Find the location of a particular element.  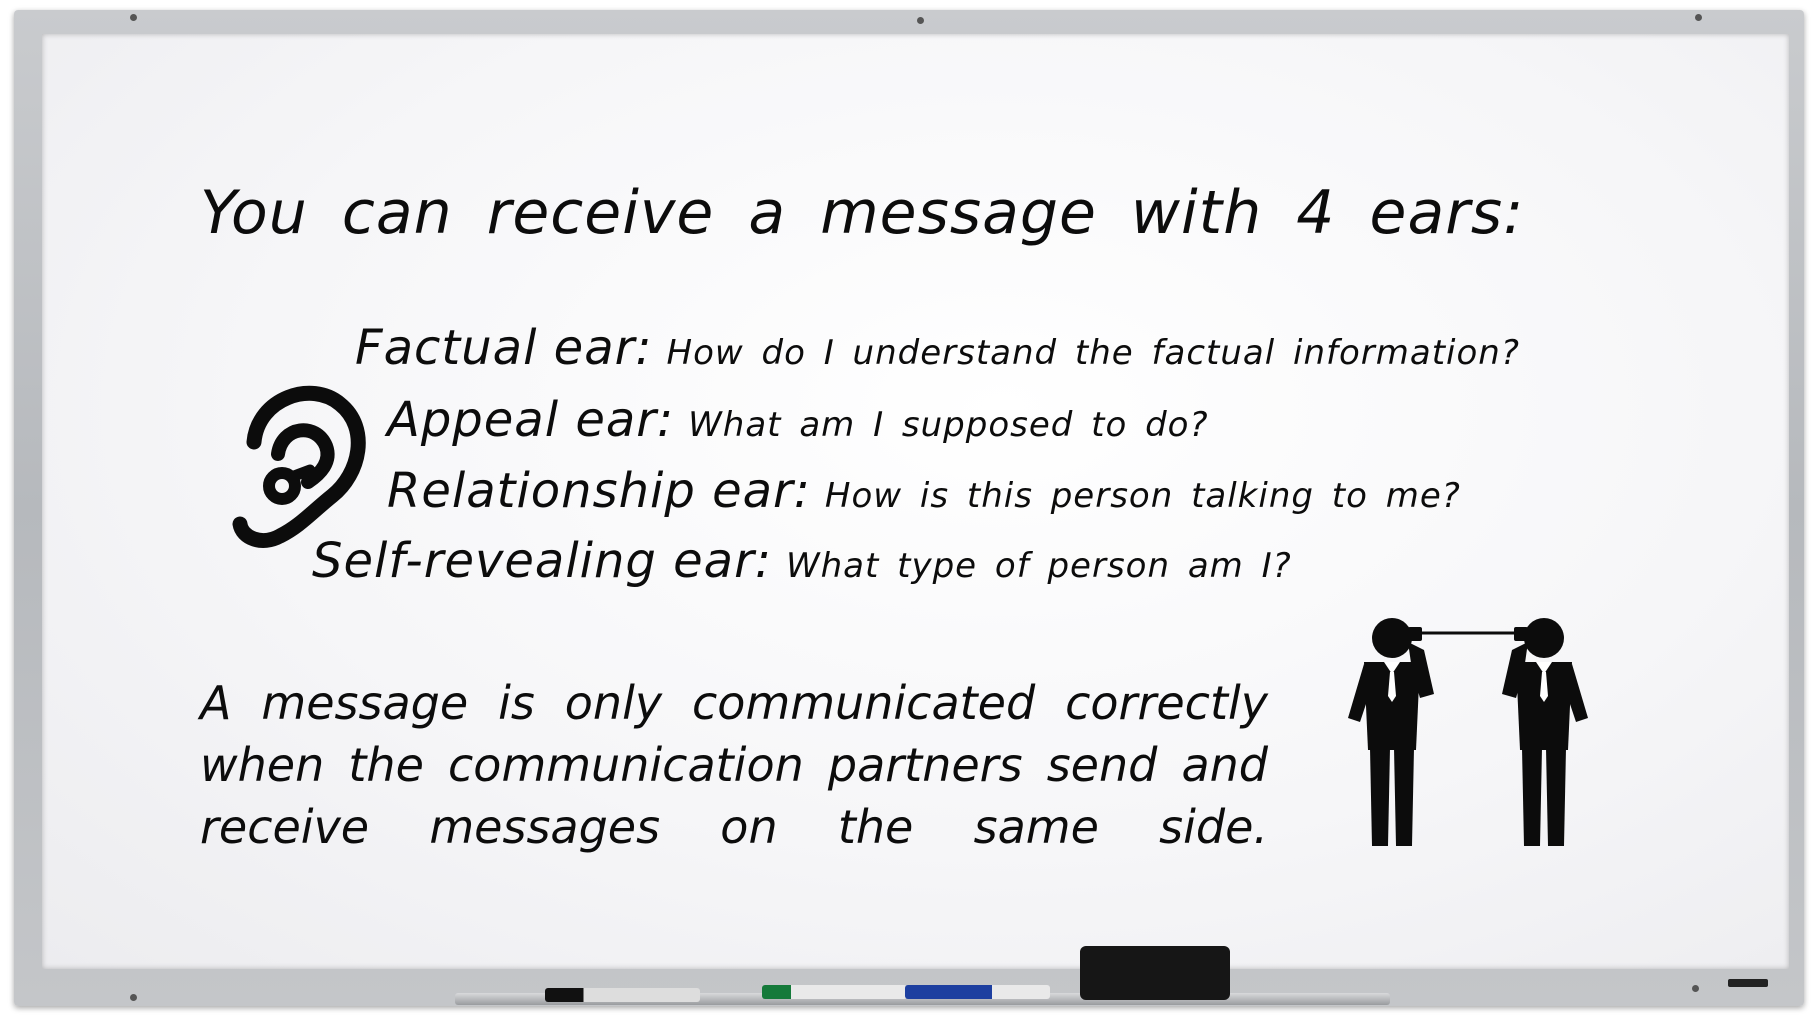

brand-plate is located at coordinates (1748, 983).